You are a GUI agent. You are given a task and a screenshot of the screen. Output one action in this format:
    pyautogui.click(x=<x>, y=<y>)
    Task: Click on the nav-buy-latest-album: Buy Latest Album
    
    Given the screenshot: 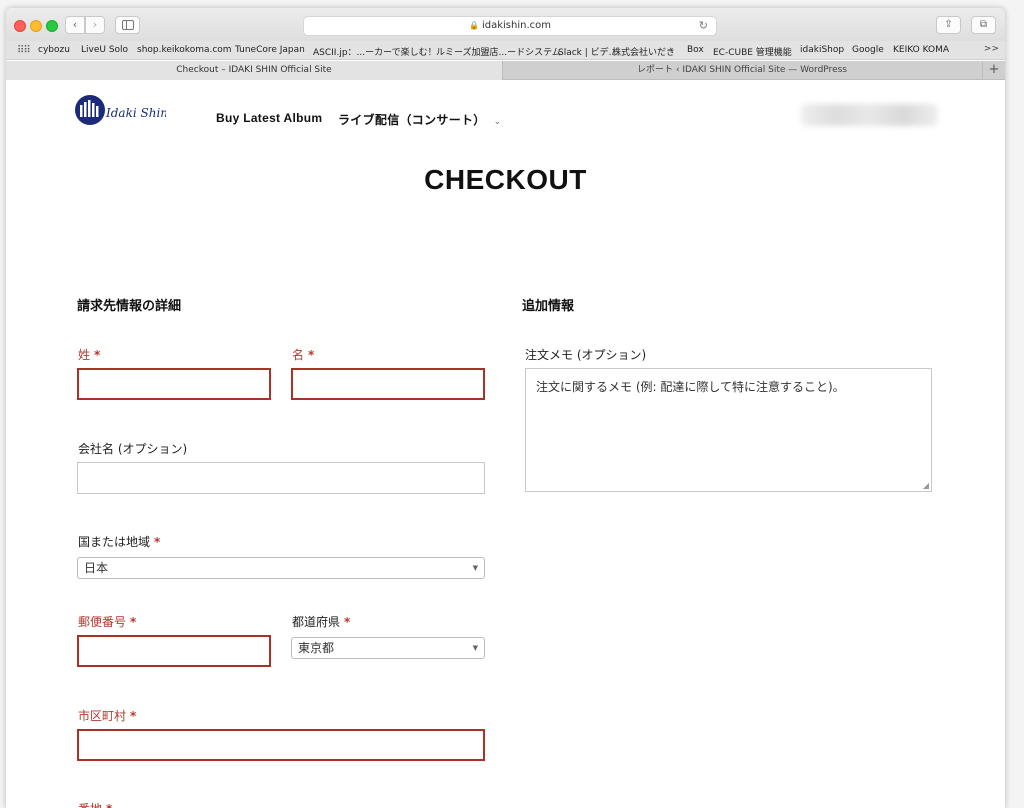 What is the action you would take?
    pyautogui.click(x=269, y=118)
    